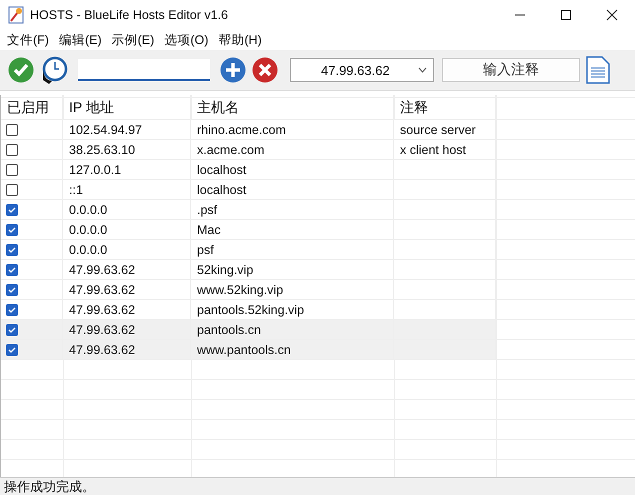 This screenshot has width=635, height=495. I want to click on ip-address-cell: 127.0.0.1, so click(95, 169).